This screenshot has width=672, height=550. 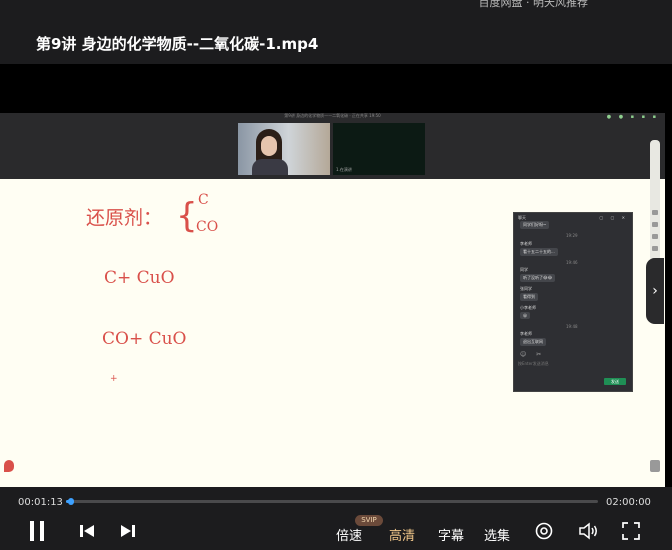 I want to click on brand-text: 百度网盘 · 明天风推荐, so click(x=533, y=4).